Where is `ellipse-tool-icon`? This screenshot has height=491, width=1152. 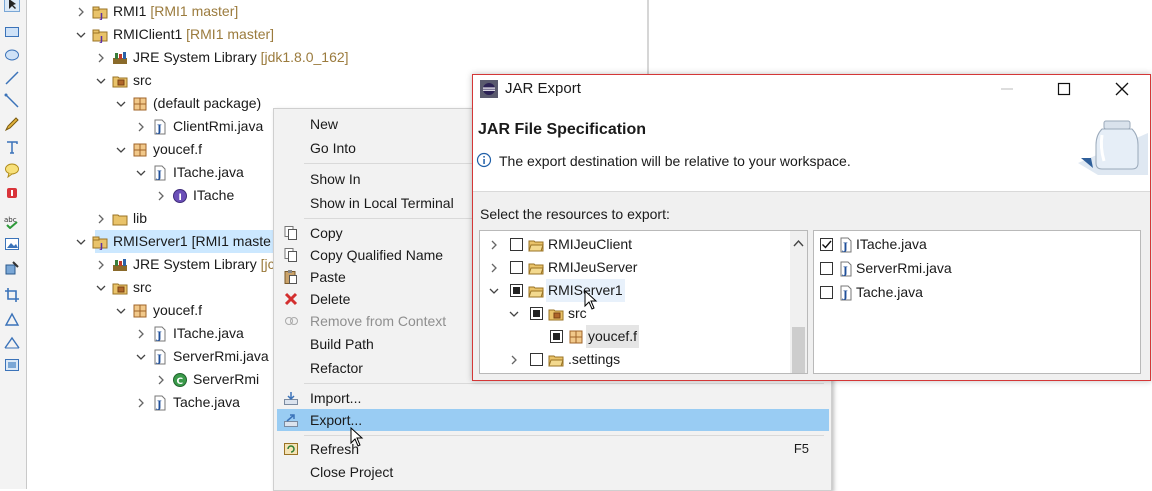
ellipse-tool-icon is located at coordinates (12, 55).